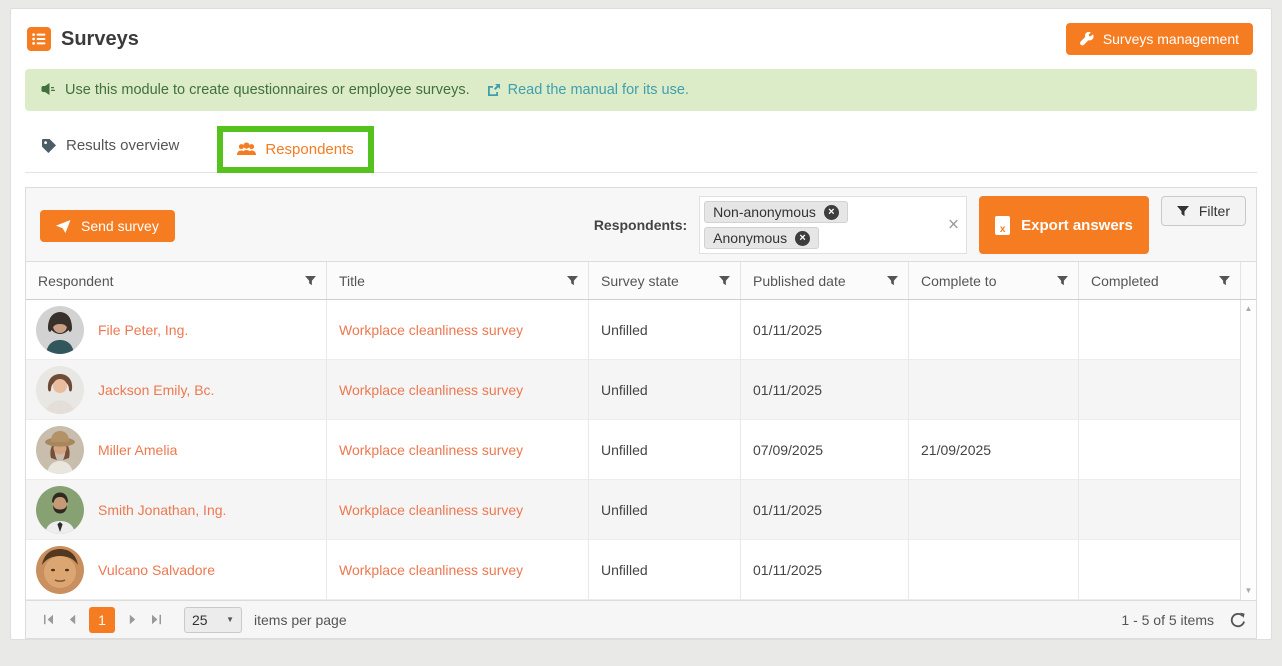 This screenshot has width=1282, height=666. What do you see at coordinates (1159, 280) in the screenshot?
I see `column-header-completed: Completed` at bounding box center [1159, 280].